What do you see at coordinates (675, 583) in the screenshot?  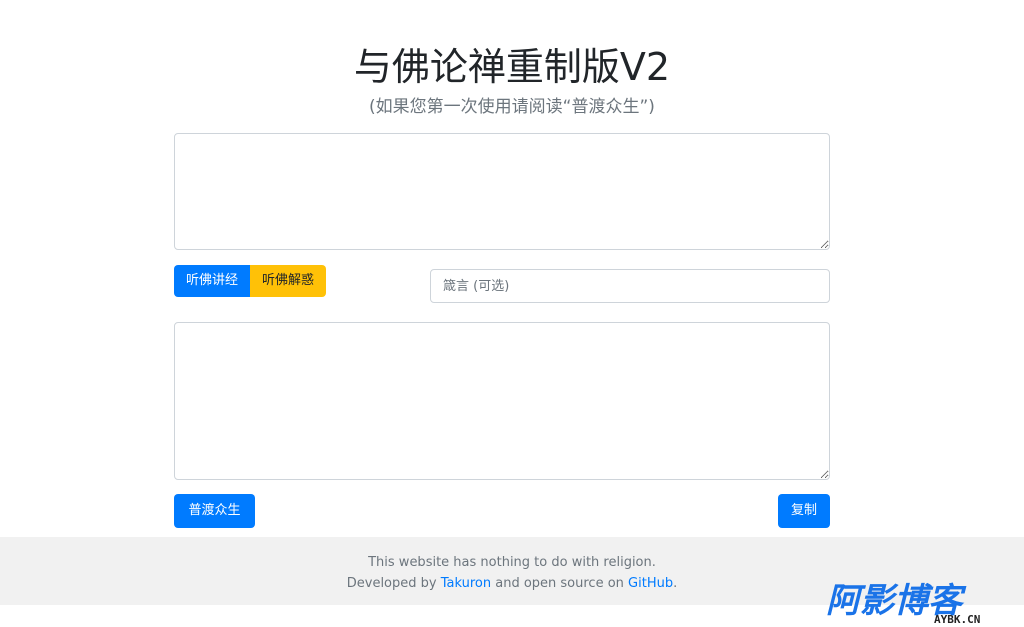 I see `footer-credits-suffix: .` at bounding box center [675, 583].